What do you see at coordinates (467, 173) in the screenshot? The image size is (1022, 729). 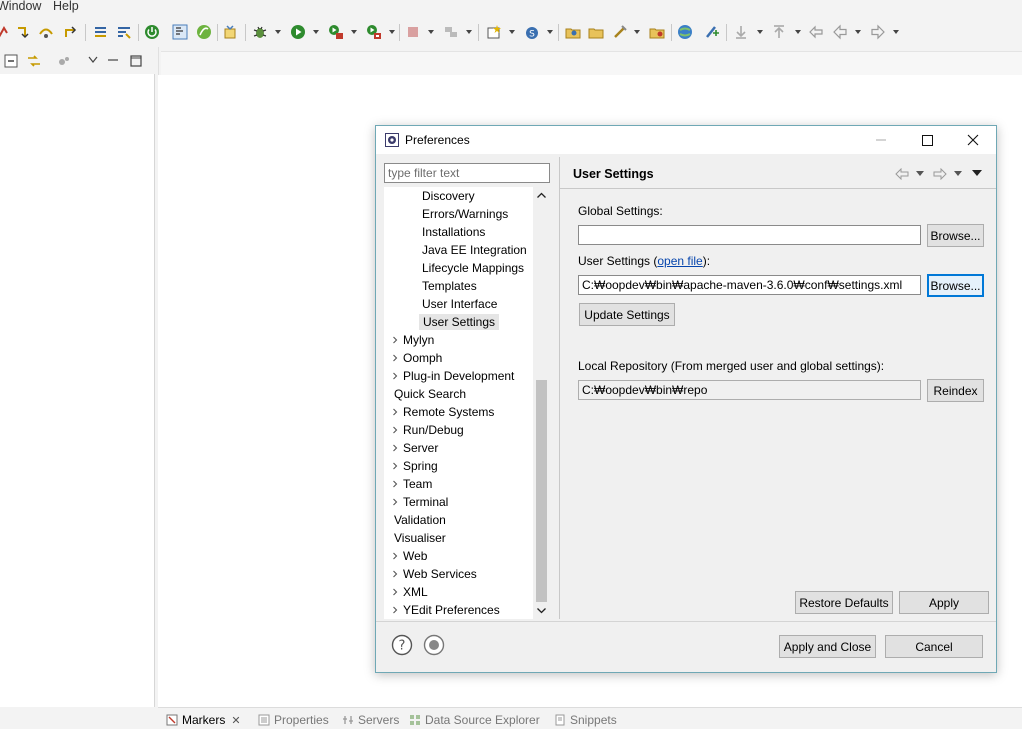 I see `filter-input` at bounding box center [467, 173].